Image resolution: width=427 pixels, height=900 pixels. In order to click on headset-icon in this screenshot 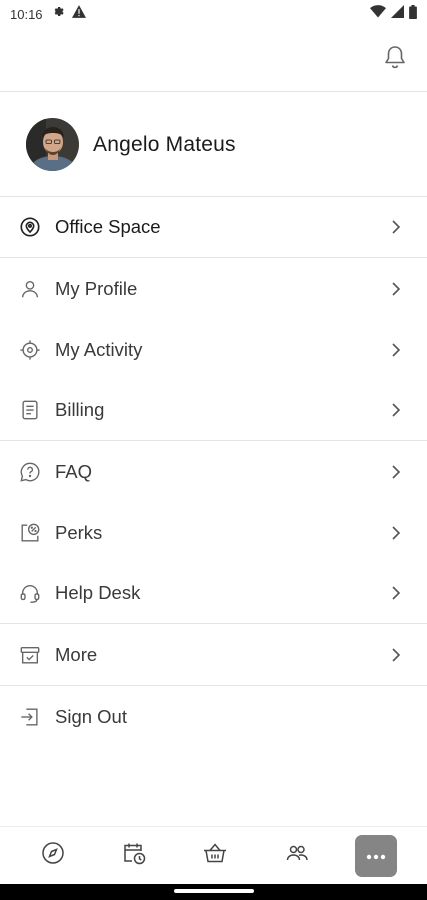, I will do `click(30, 593)`.